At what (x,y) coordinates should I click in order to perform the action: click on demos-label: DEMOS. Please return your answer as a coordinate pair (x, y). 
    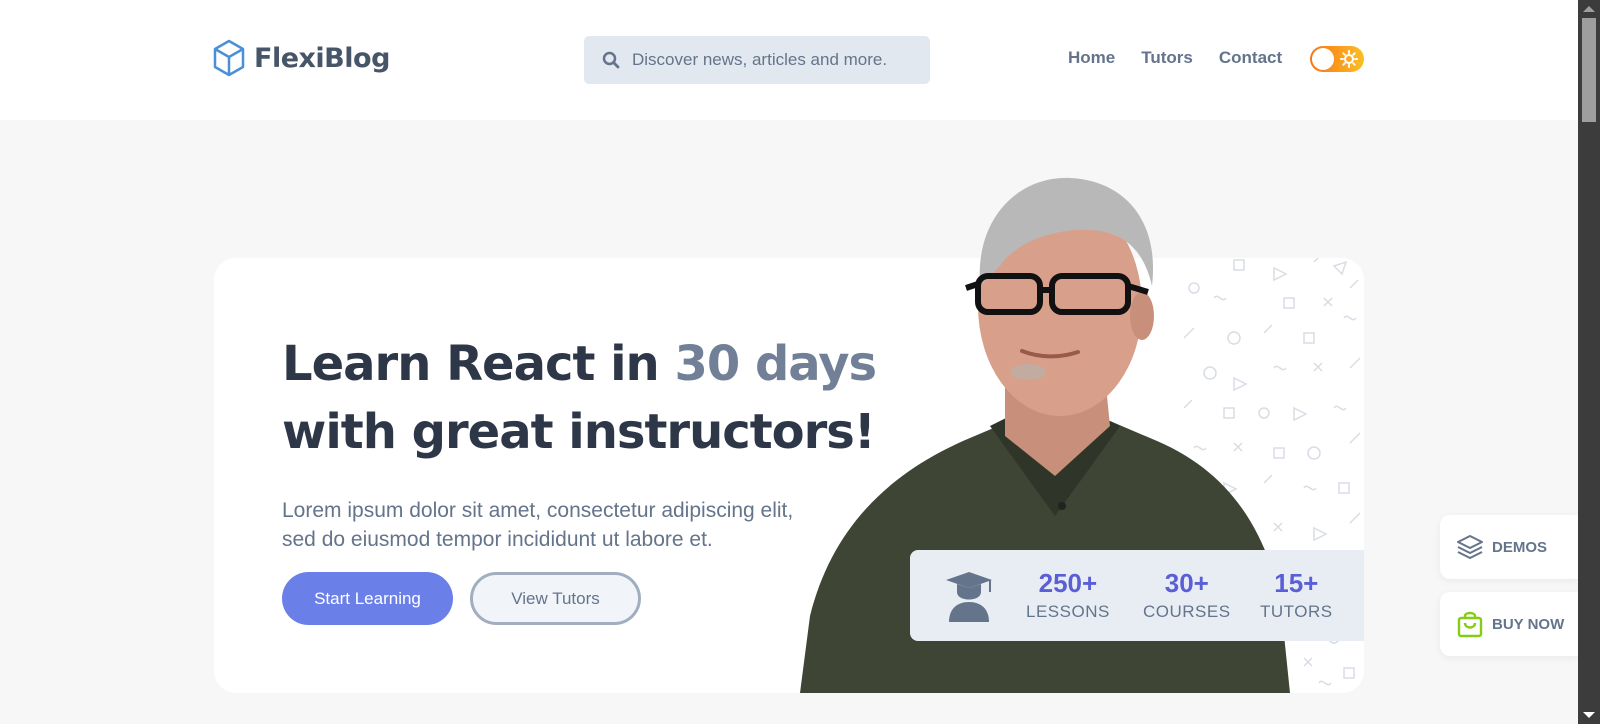
    Looking at the image, I should click on (1520, 547).